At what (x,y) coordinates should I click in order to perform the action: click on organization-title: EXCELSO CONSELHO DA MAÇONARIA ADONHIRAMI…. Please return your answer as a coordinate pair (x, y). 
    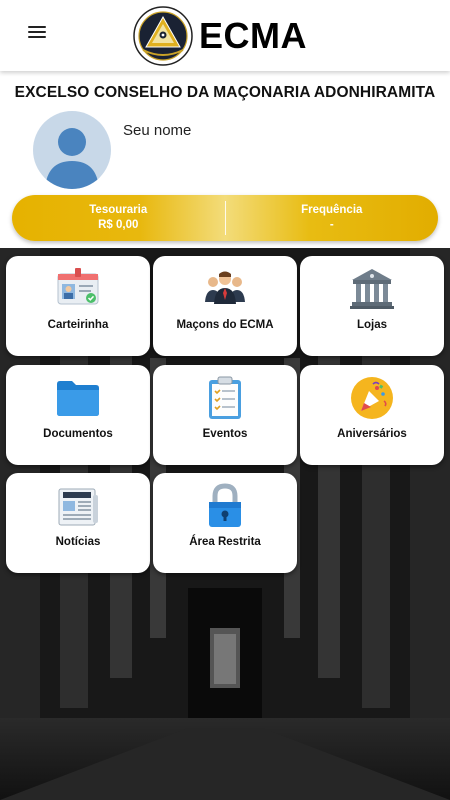
    Looking at the image, I should click on (225, 92).